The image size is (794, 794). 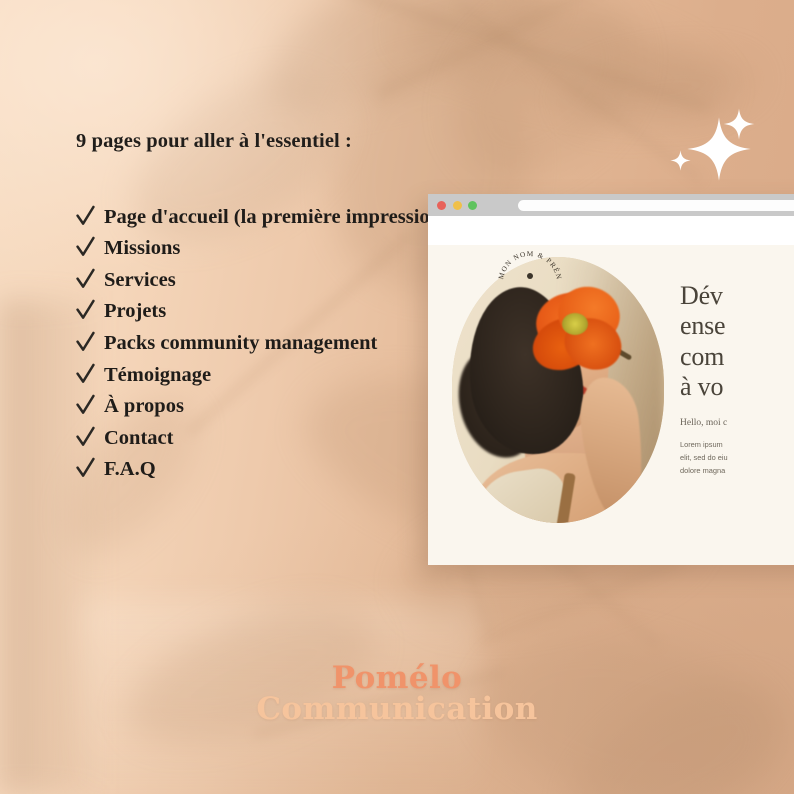 What do you see at coordinates (441, 205) in the screenshot?
I see `close-traffic-light` at bounding box center [441, 205].